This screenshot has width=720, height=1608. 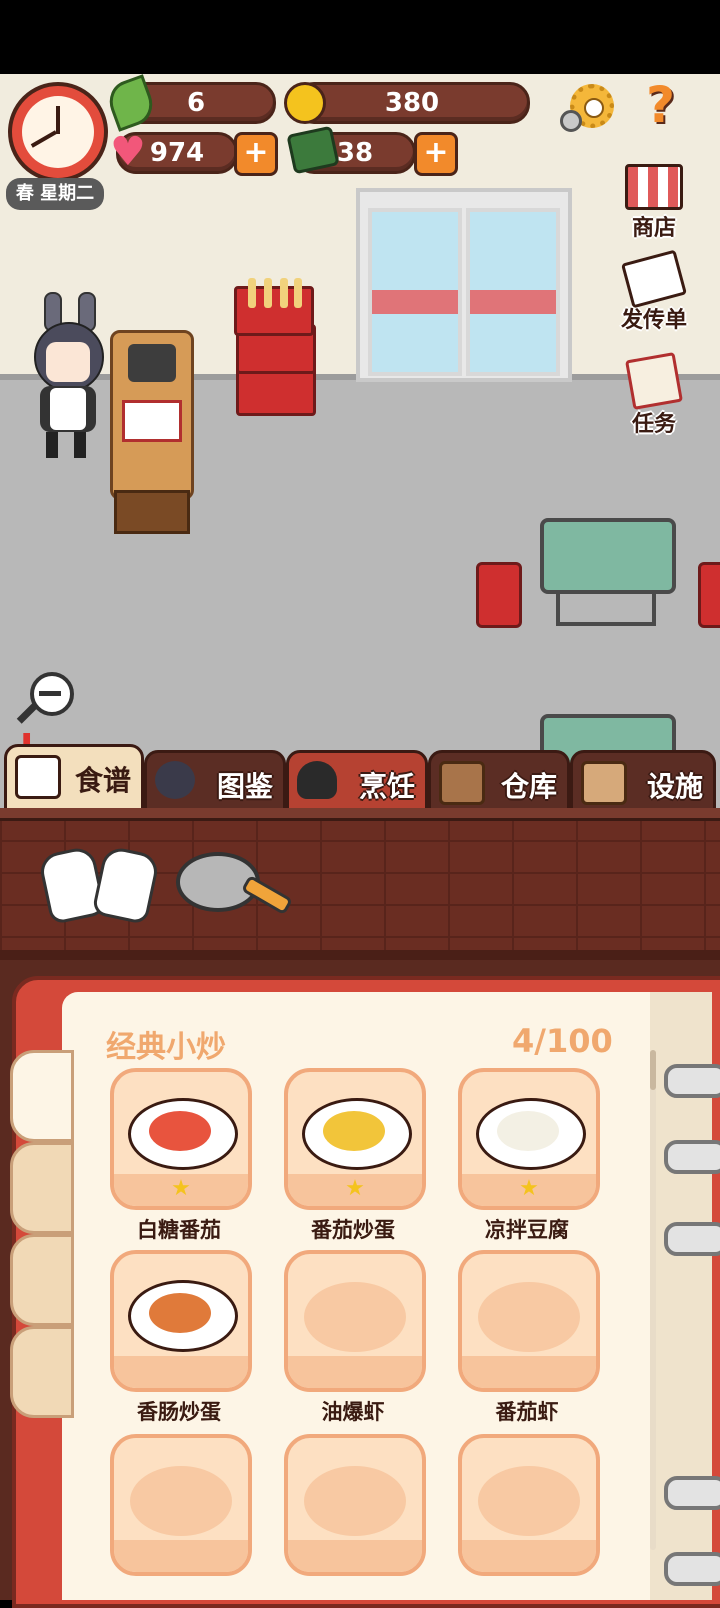 What do you see at coordinates (305, 103) in the screenshot?
I see `coin-icon` at bounding box center [305, 103].